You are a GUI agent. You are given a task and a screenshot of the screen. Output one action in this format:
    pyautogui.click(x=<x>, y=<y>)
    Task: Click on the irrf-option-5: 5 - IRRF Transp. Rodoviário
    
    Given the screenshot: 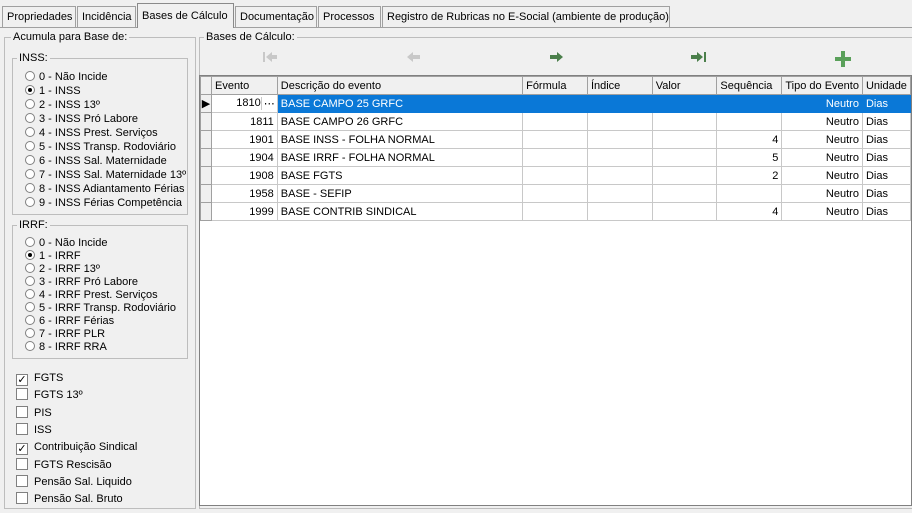 What is the action you would take?
    pyautogui.click(x=100, y=308)
    